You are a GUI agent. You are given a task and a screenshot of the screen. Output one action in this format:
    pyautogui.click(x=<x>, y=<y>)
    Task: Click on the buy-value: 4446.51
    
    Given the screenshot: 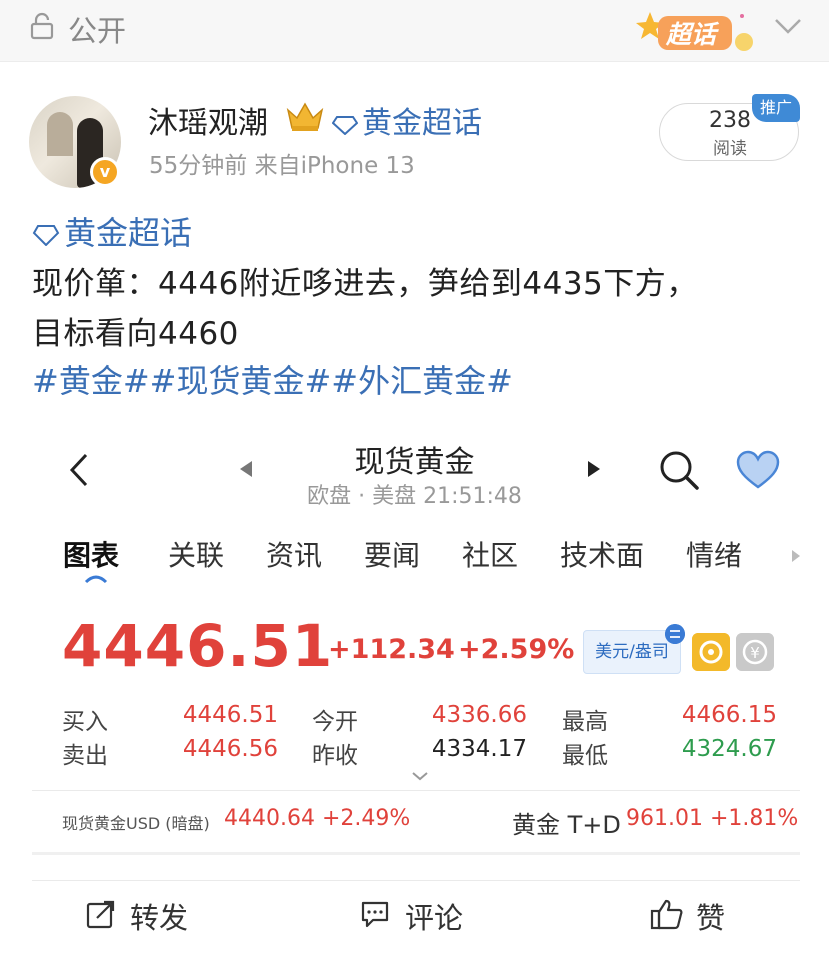 What is the action you would take?
    pyautogui.click(x=230, y=715)
    